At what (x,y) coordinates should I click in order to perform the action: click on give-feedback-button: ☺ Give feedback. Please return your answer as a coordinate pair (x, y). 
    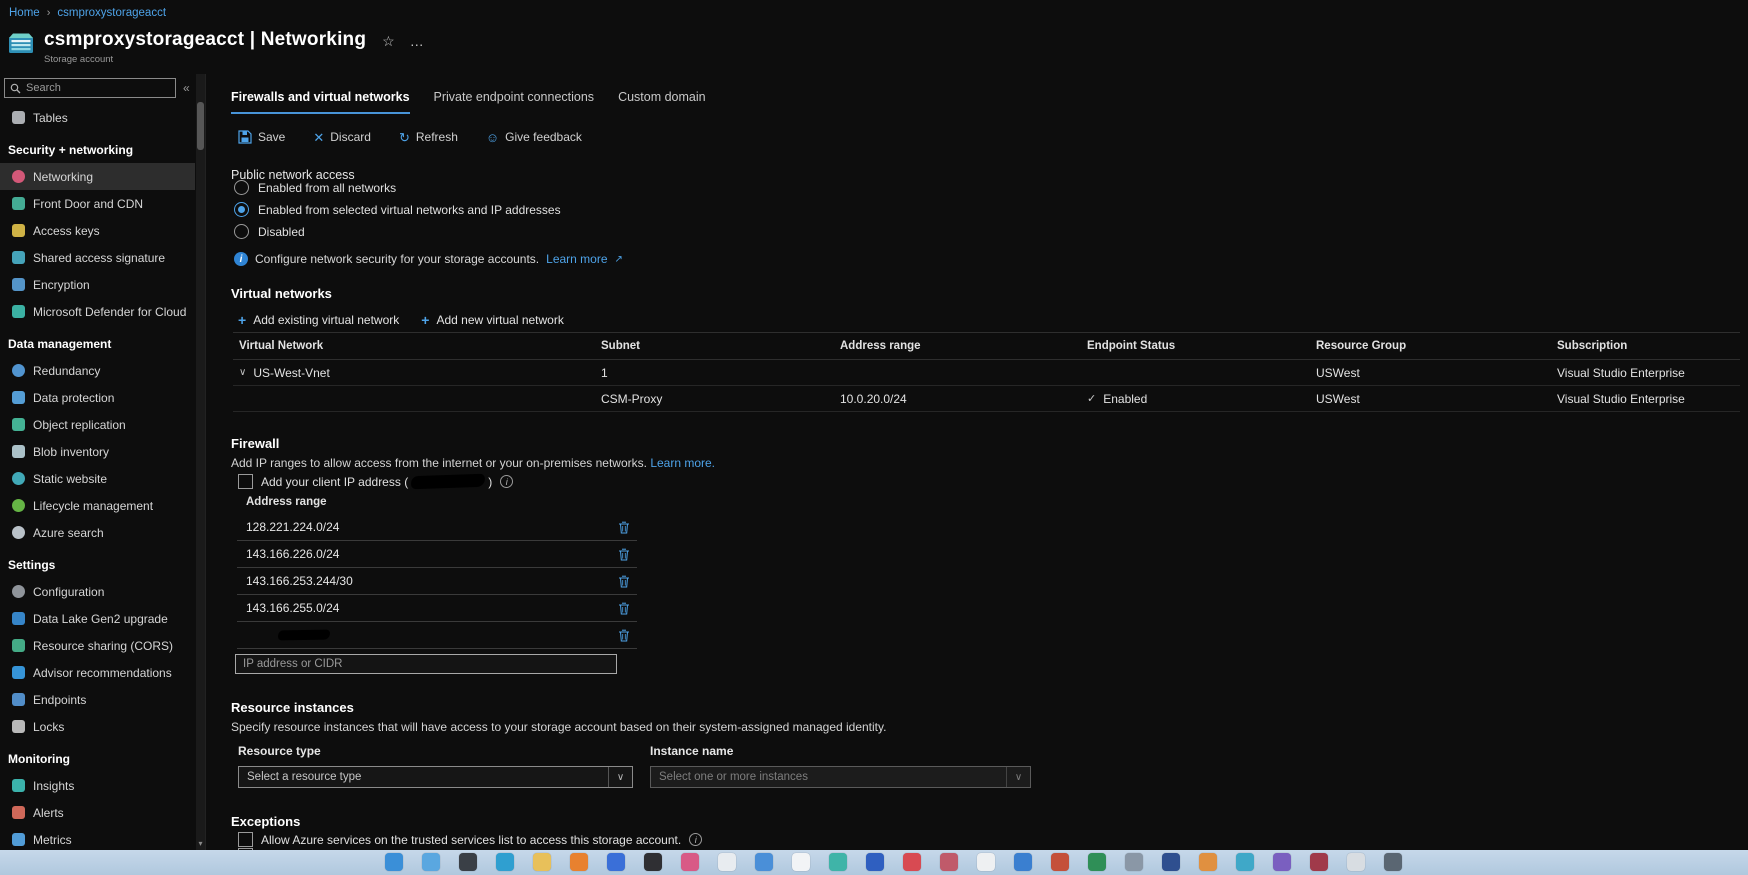
    Looking at the image, I should click on (534, 137).